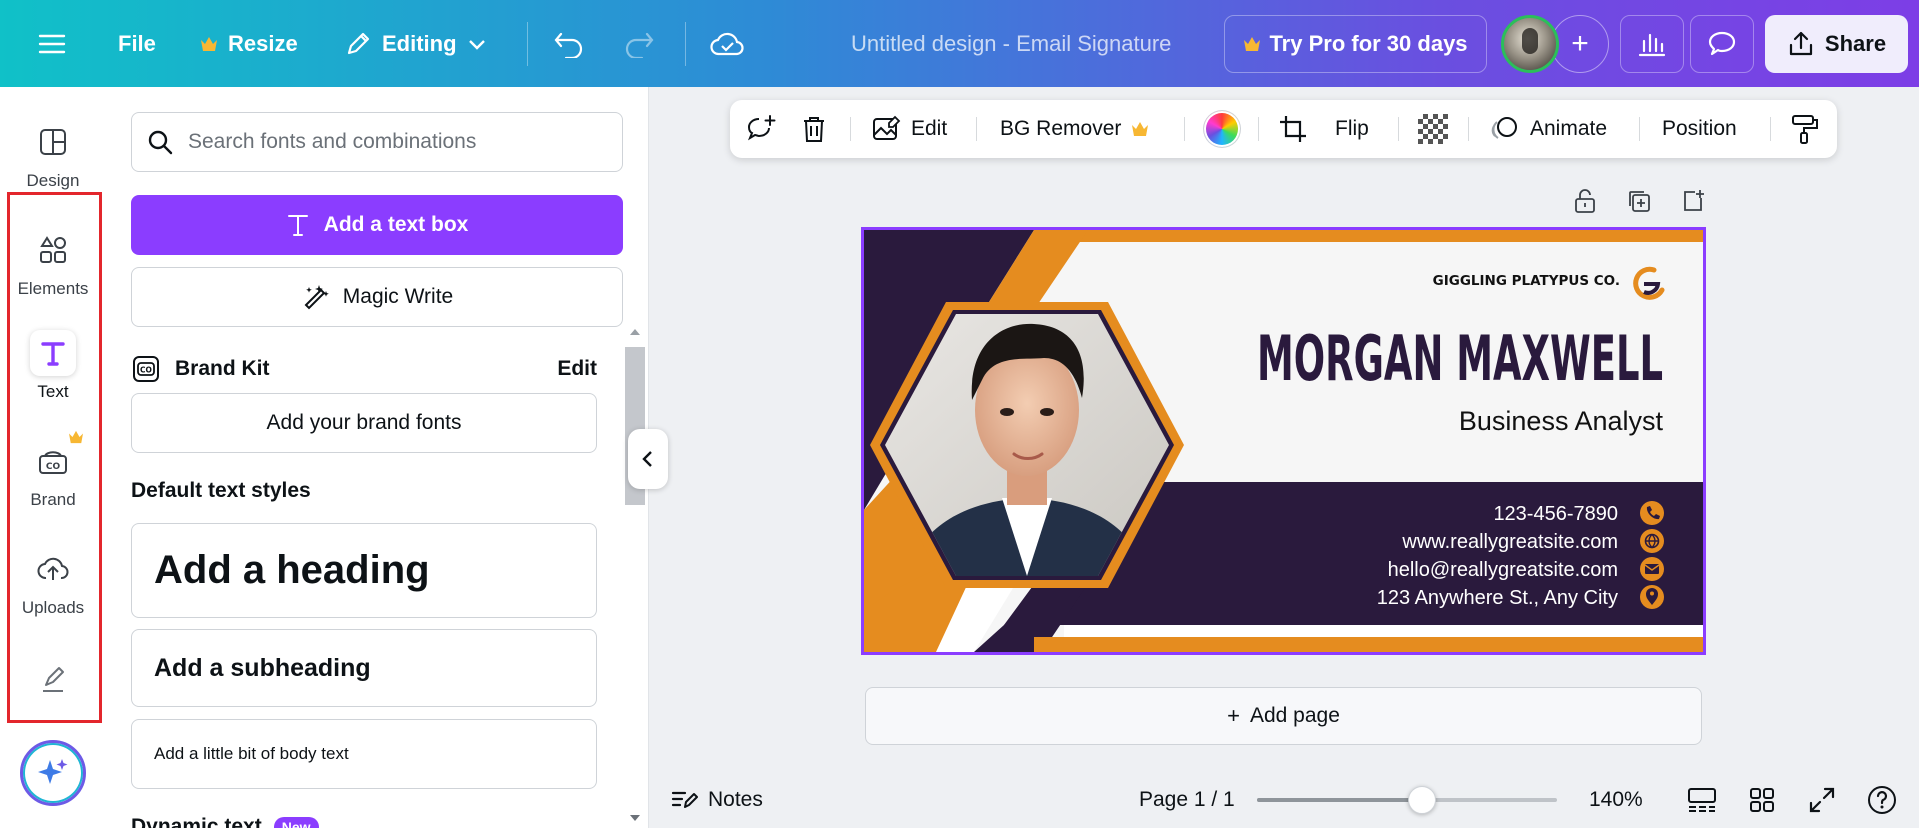 The width and height of the screenshot is (1919, 828). What do you see at coordinates (415, 43) in the screenshot?
I see `editing-mode-dropdown: Editing` at bounding box center [415, 43].